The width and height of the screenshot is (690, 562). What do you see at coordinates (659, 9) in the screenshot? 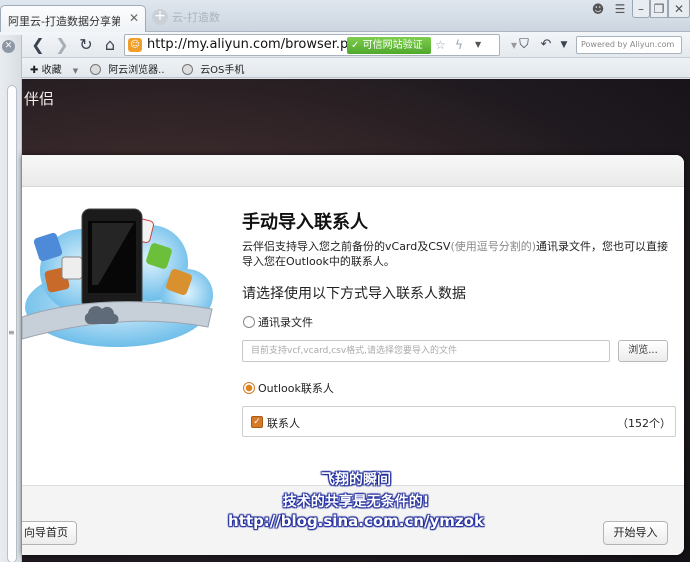
I see `maximize-icon: ❐` at bounding box center [659, 9].